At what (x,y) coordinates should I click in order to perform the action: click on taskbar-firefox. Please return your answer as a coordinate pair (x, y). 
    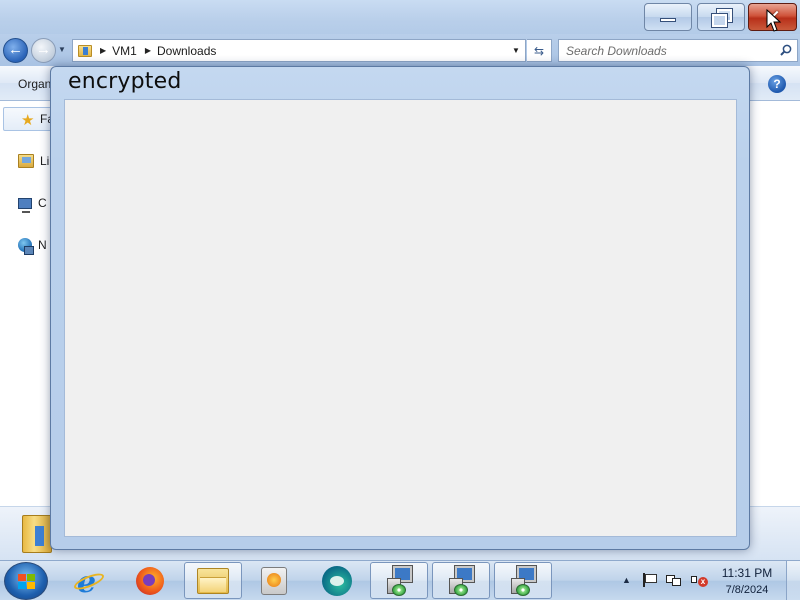
    Looking at the image, I should click on (150, 580).